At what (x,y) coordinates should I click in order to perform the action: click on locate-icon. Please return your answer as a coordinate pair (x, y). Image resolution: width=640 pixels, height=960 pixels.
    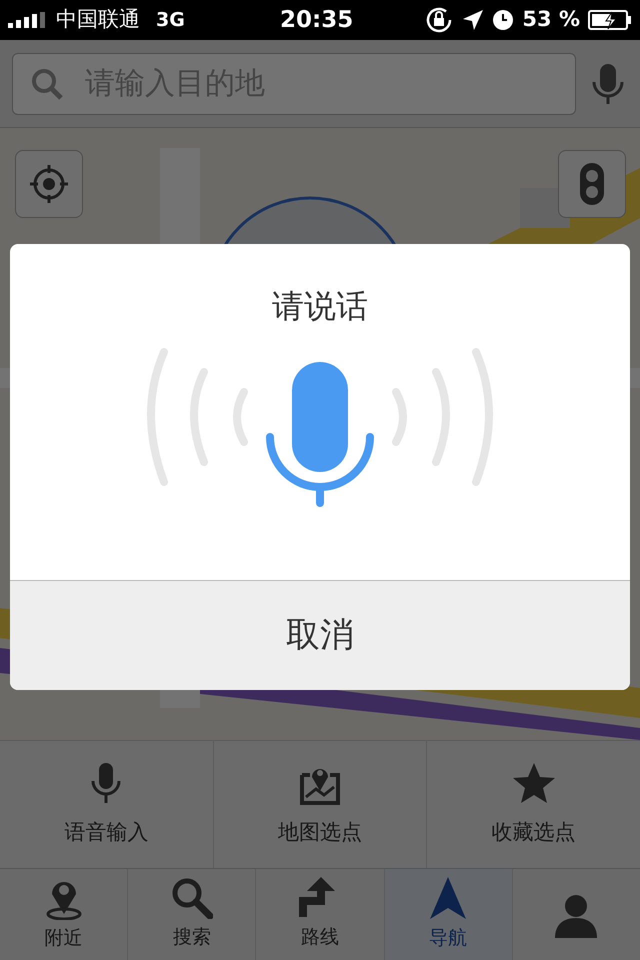
    Looking at the image, I should click on (49, 184).